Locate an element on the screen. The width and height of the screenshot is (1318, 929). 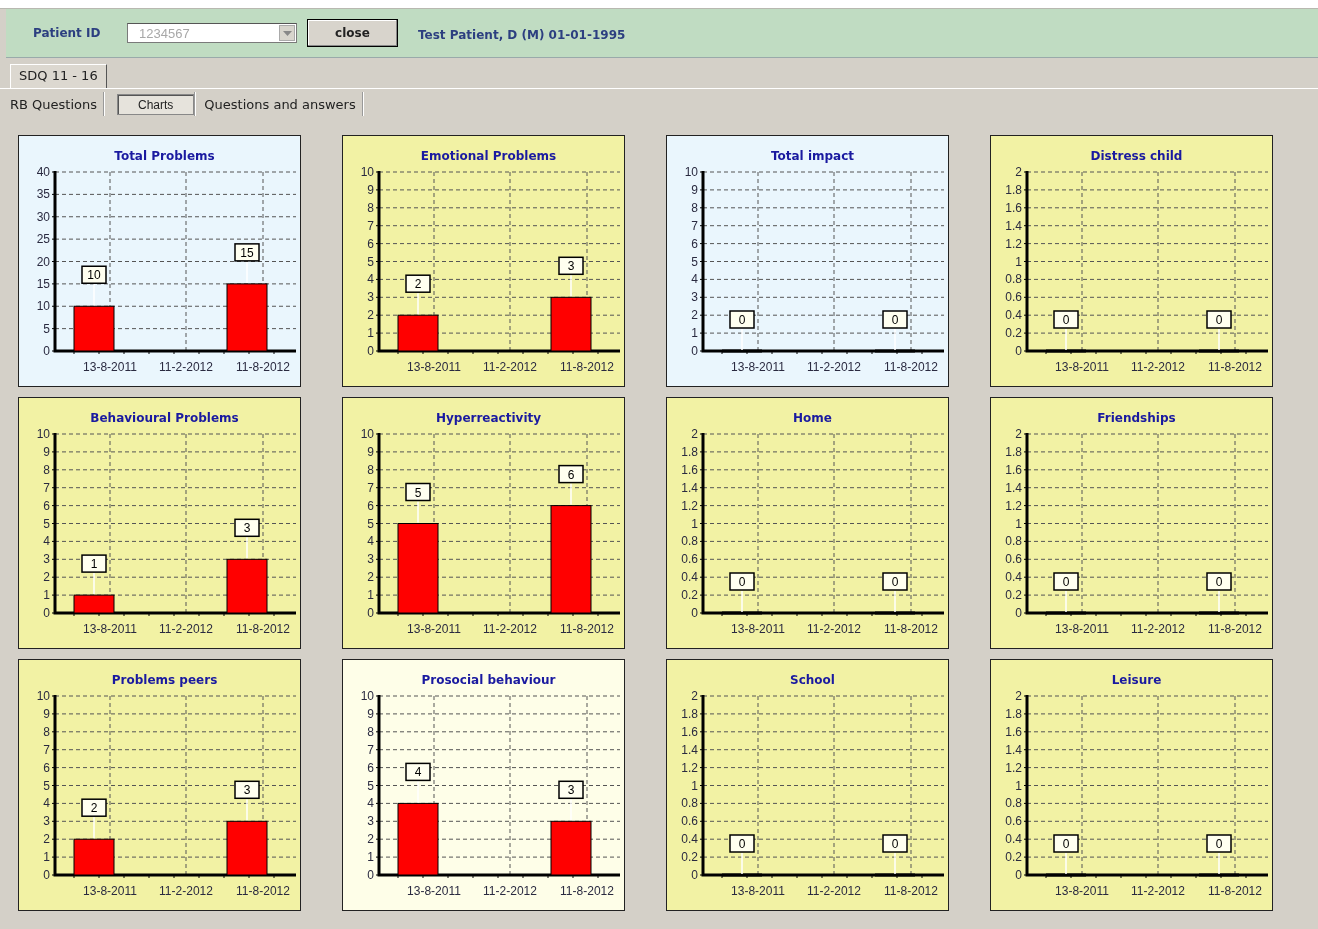
data-label: 5 is located at coordinates (418, 492).